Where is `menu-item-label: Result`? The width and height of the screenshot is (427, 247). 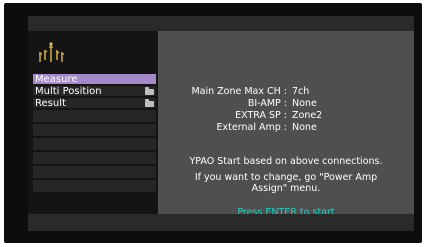
menu-item-label: Result is located at coordinates (50, 103).